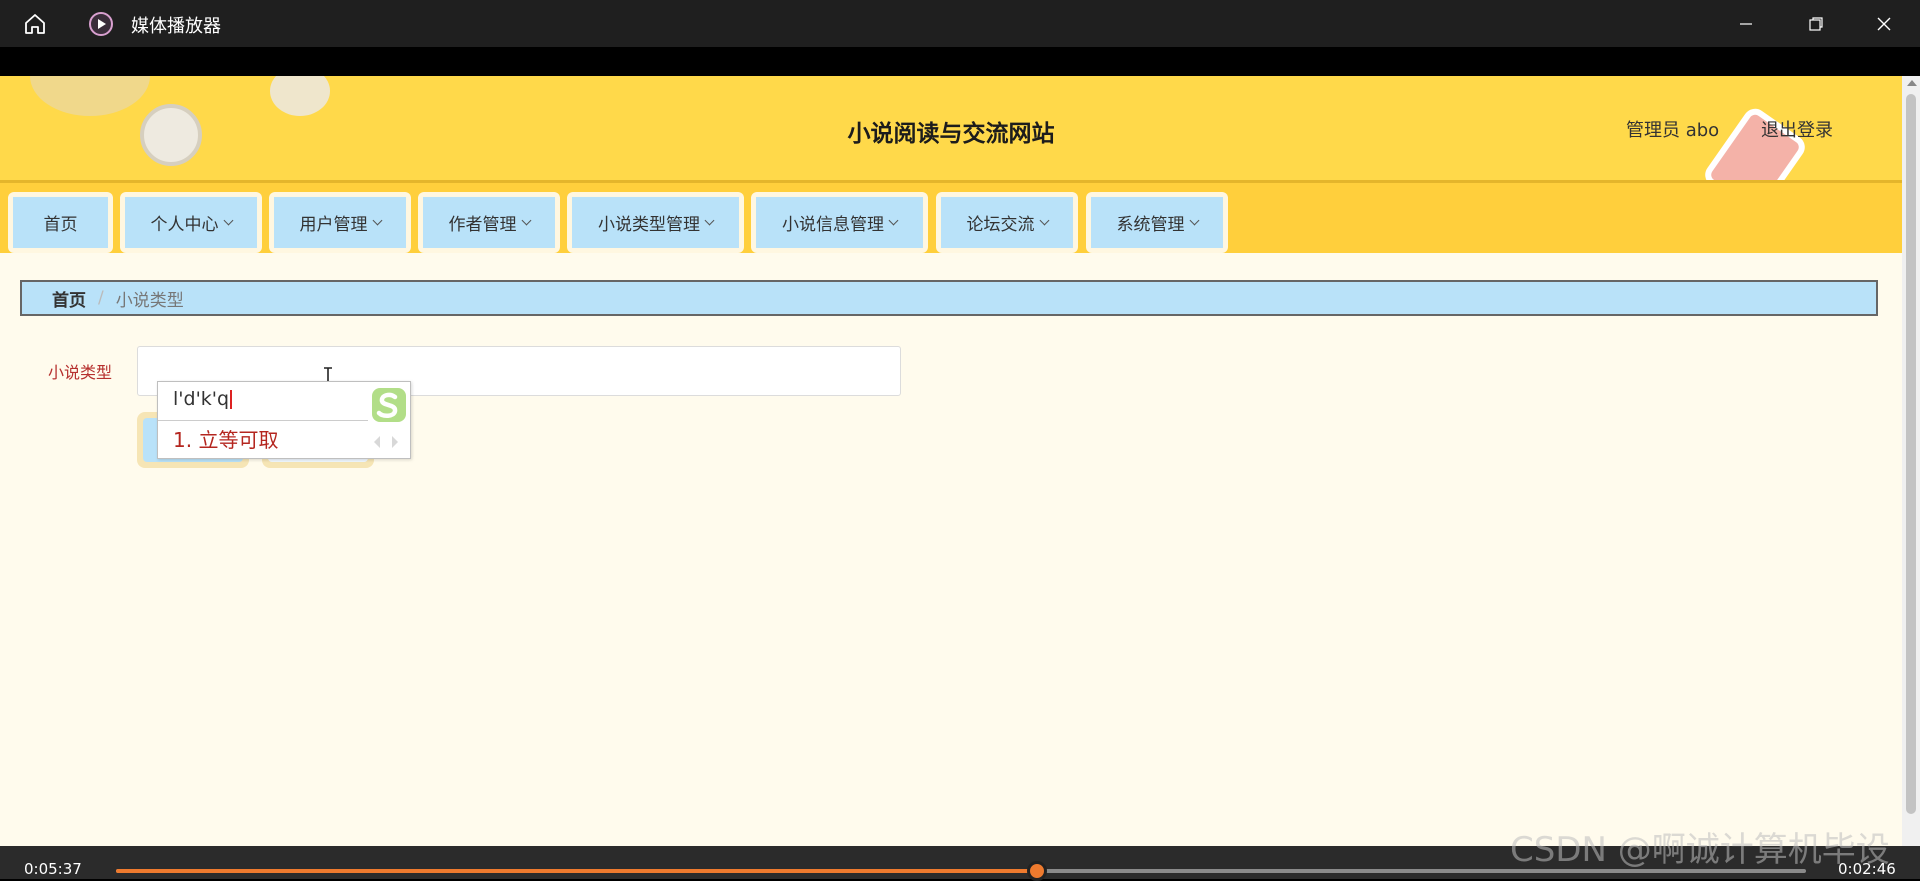 Image resolution: width=1920 pixels, height=881 pixels. Describe the element at coordinates (1816, 24) in the screenshot. I see `restore-icon` at that location.